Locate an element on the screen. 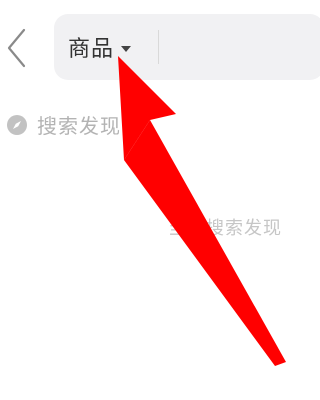 The width and height of the screenshot is (320, 400). compass-icon is located at coordinates (17, 124).